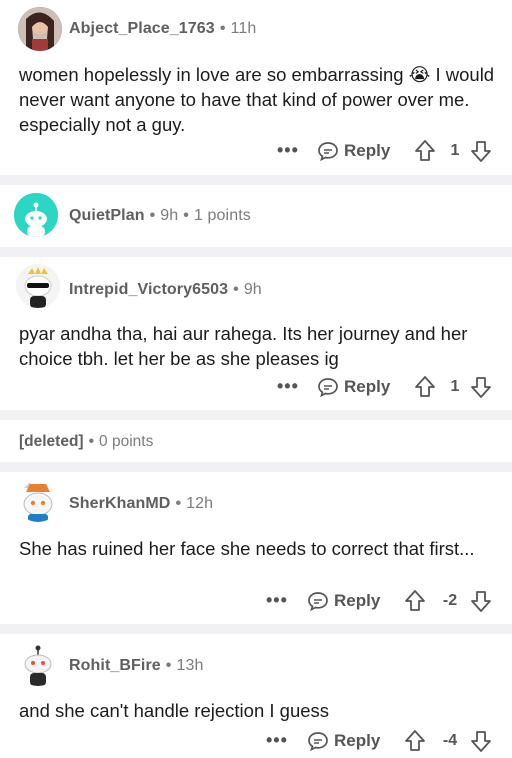  What do you see at coordinates (190, 665) in the screenshot?
I see `comment-age: 13h` at bounding box center [190, 665].